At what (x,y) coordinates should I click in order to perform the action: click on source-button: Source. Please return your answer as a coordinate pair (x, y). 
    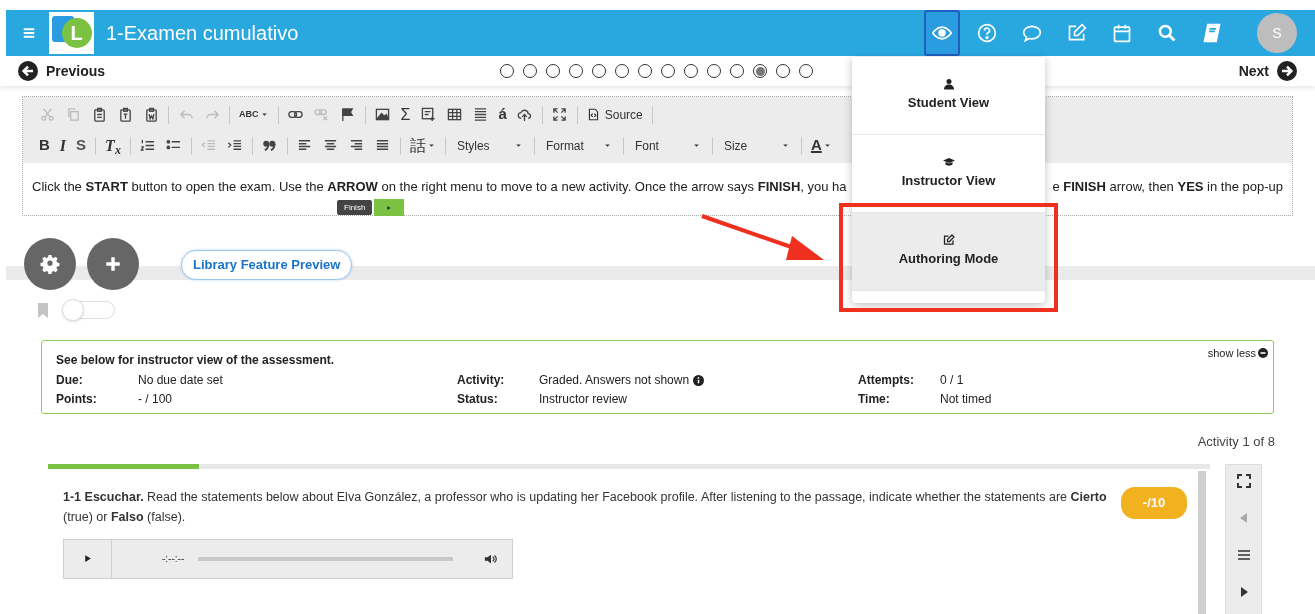
    Looking at the image, I should click on (614, 114).